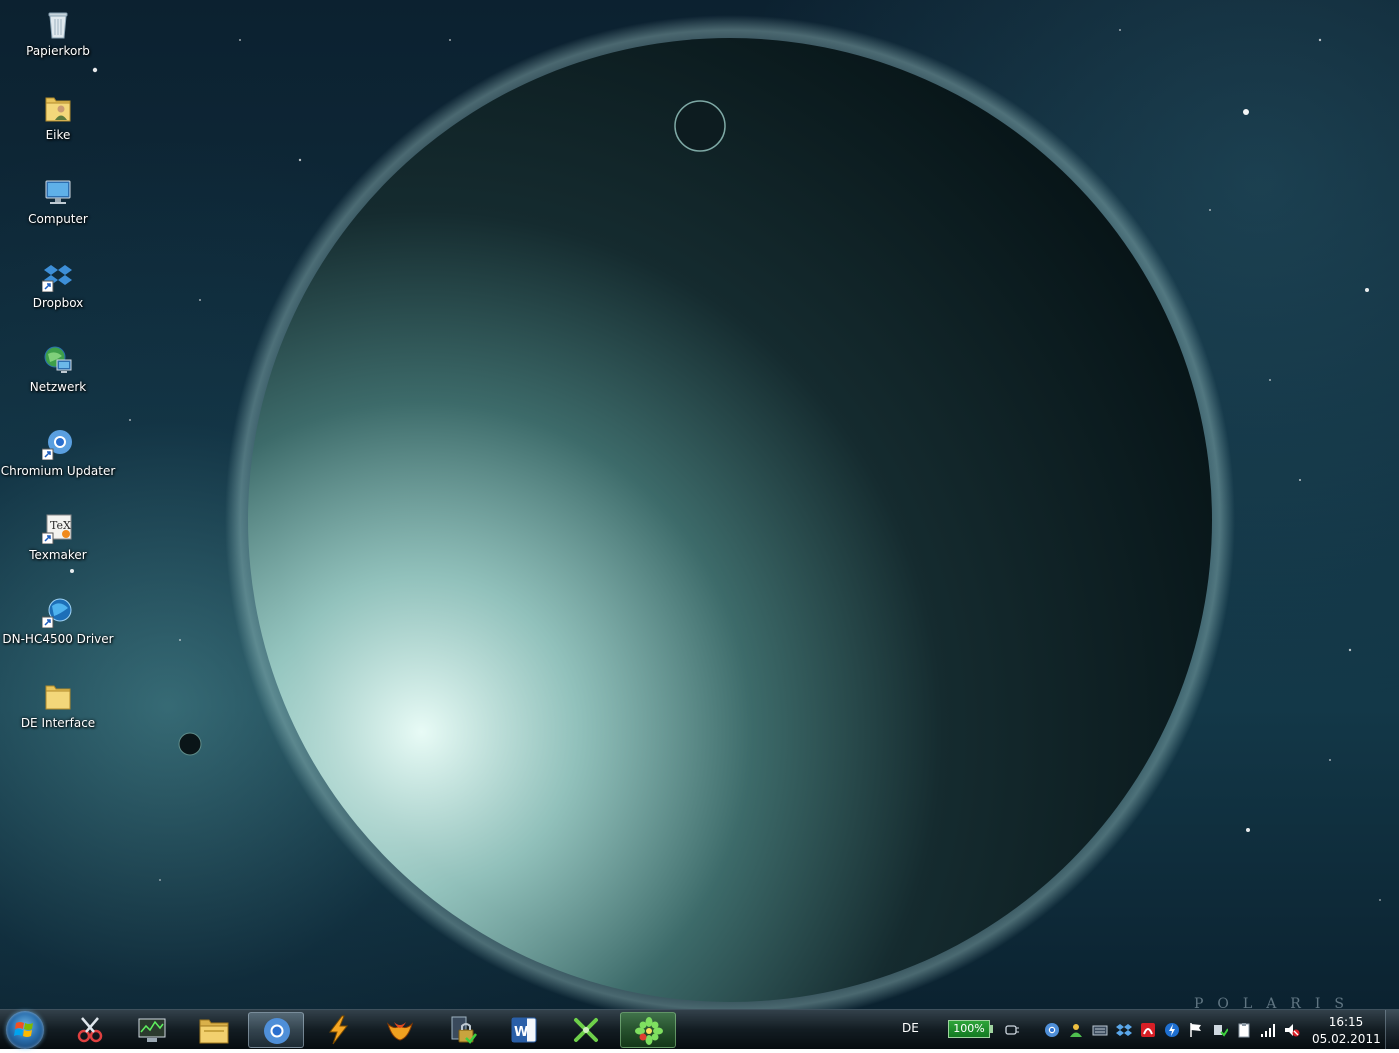  I want to click on battery-nub, so click(991, 1029).